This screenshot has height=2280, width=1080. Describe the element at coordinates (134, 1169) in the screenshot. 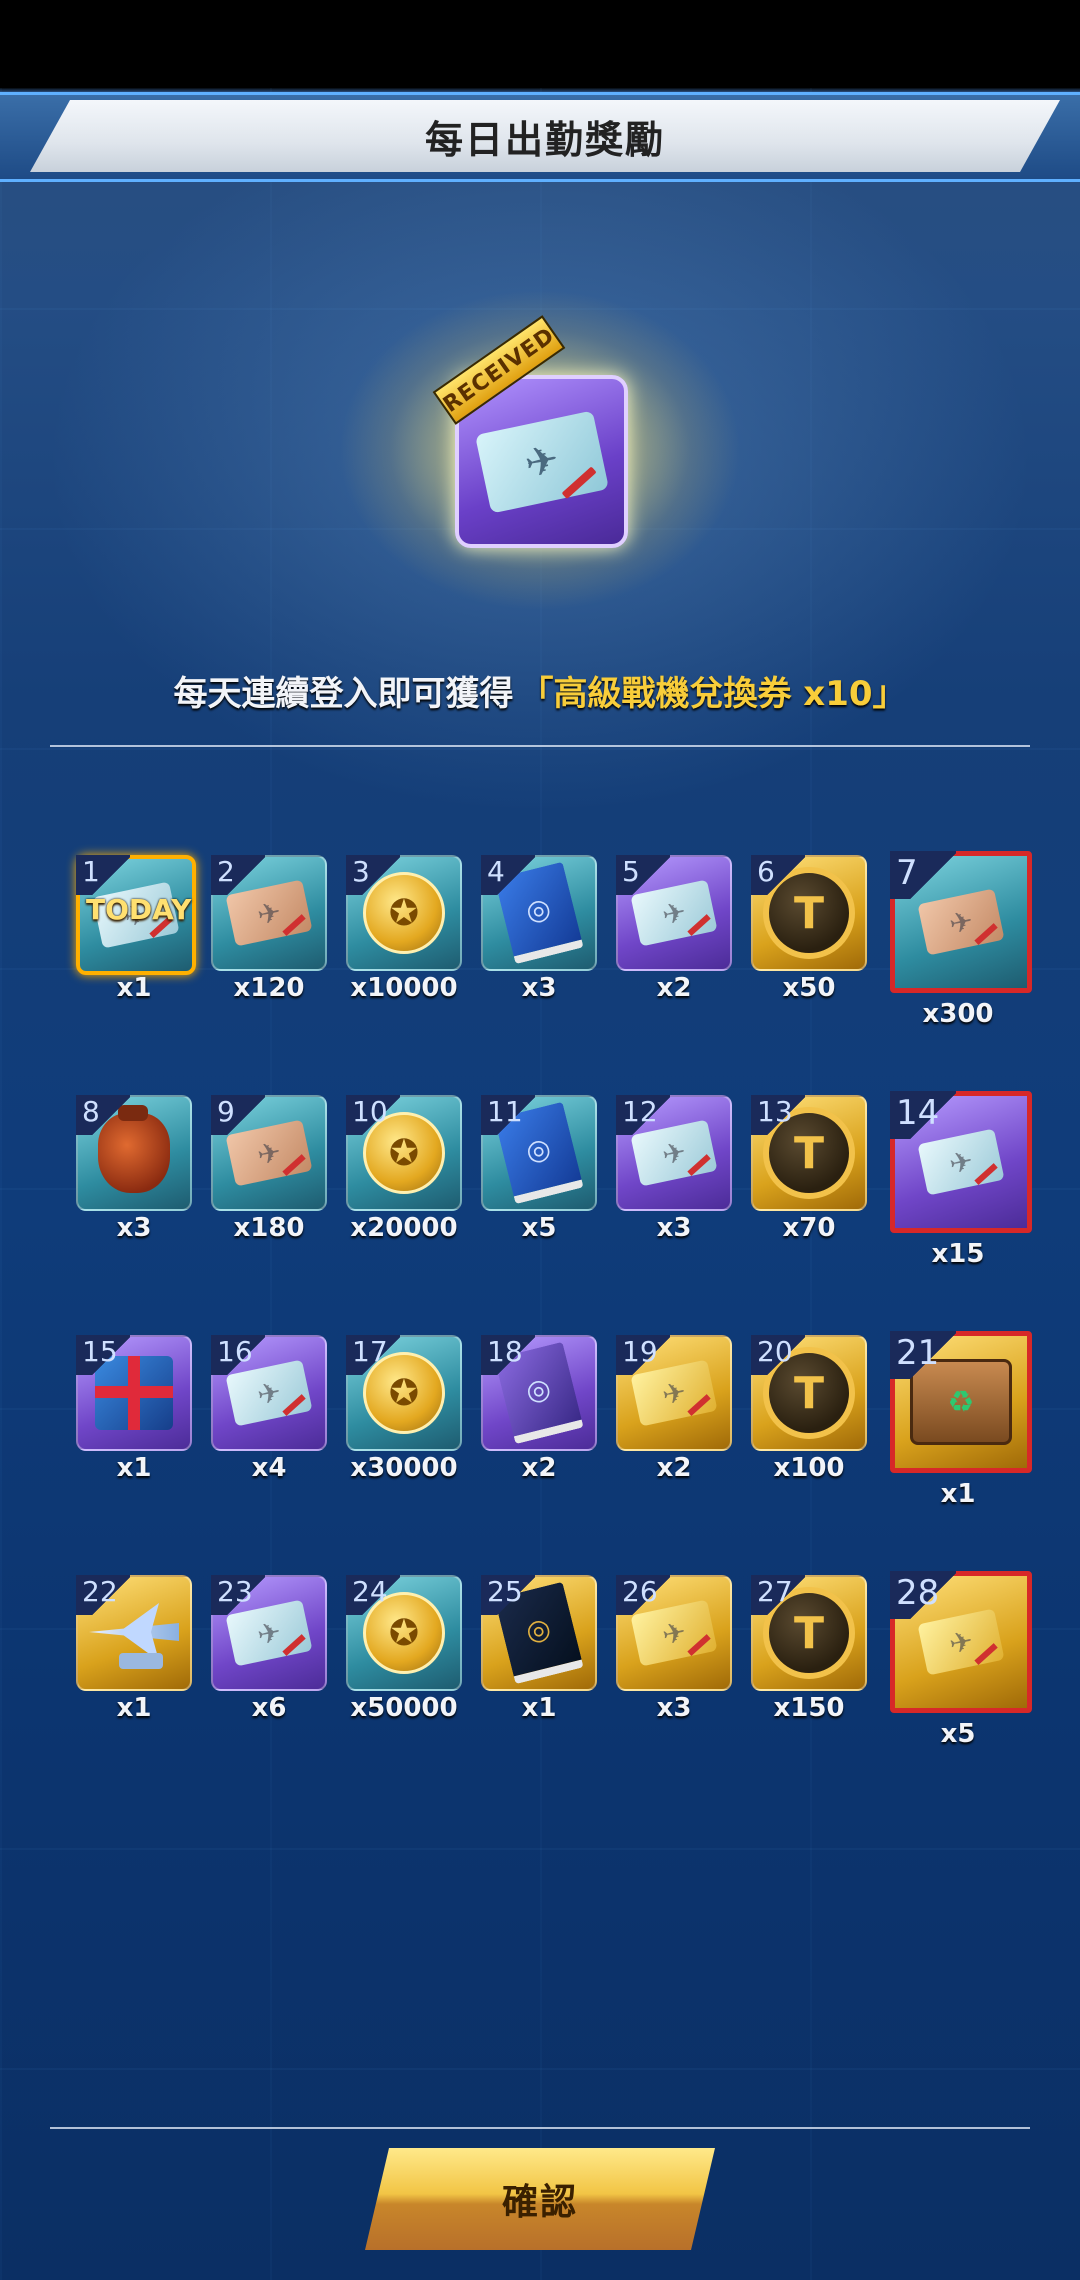

I see `reward-day-8: 8 x3` at that location.